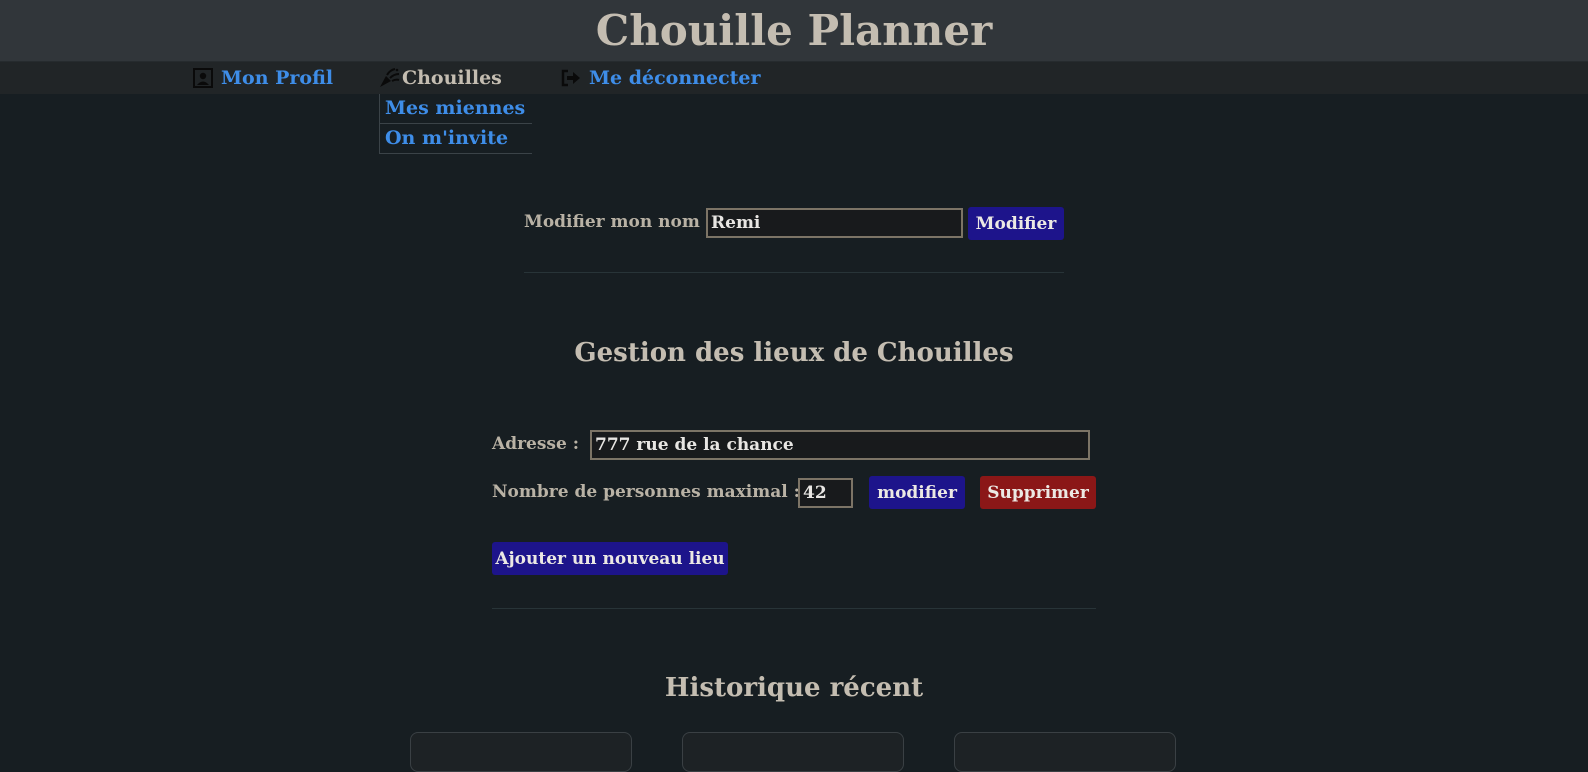  Describe the element at coordinates (571, 78) in the screenshot. I see `logout-icon` at that location.